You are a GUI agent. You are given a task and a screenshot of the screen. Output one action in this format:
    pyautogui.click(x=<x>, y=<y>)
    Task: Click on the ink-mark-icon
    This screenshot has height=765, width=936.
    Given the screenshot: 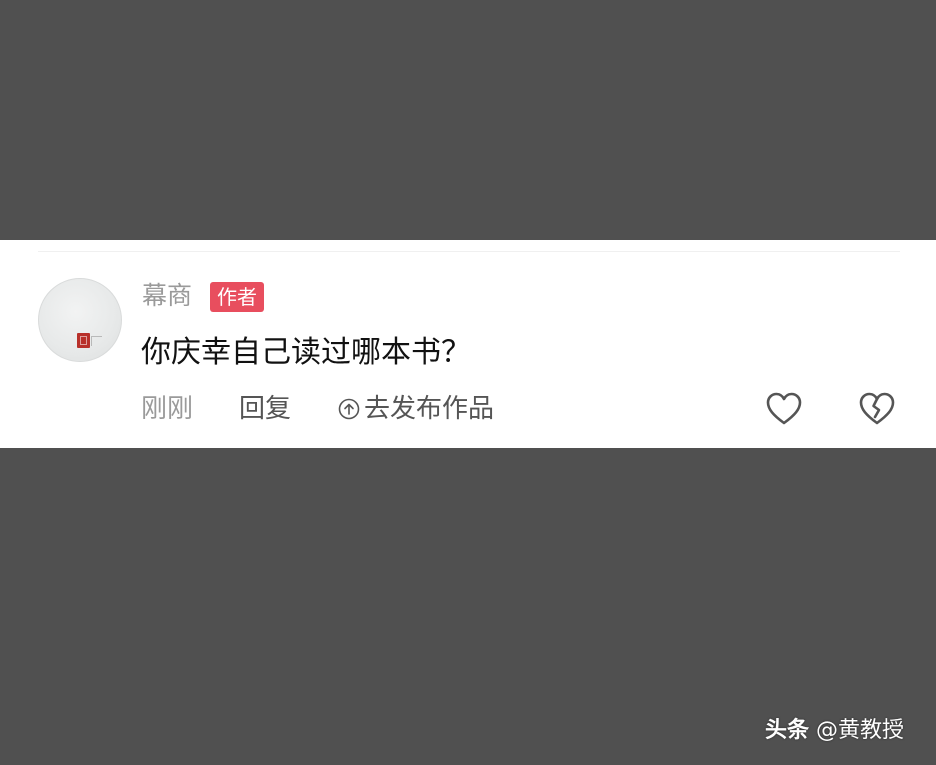 What is the action you would take?
    pyautogui.click(x=96, y=341)
    